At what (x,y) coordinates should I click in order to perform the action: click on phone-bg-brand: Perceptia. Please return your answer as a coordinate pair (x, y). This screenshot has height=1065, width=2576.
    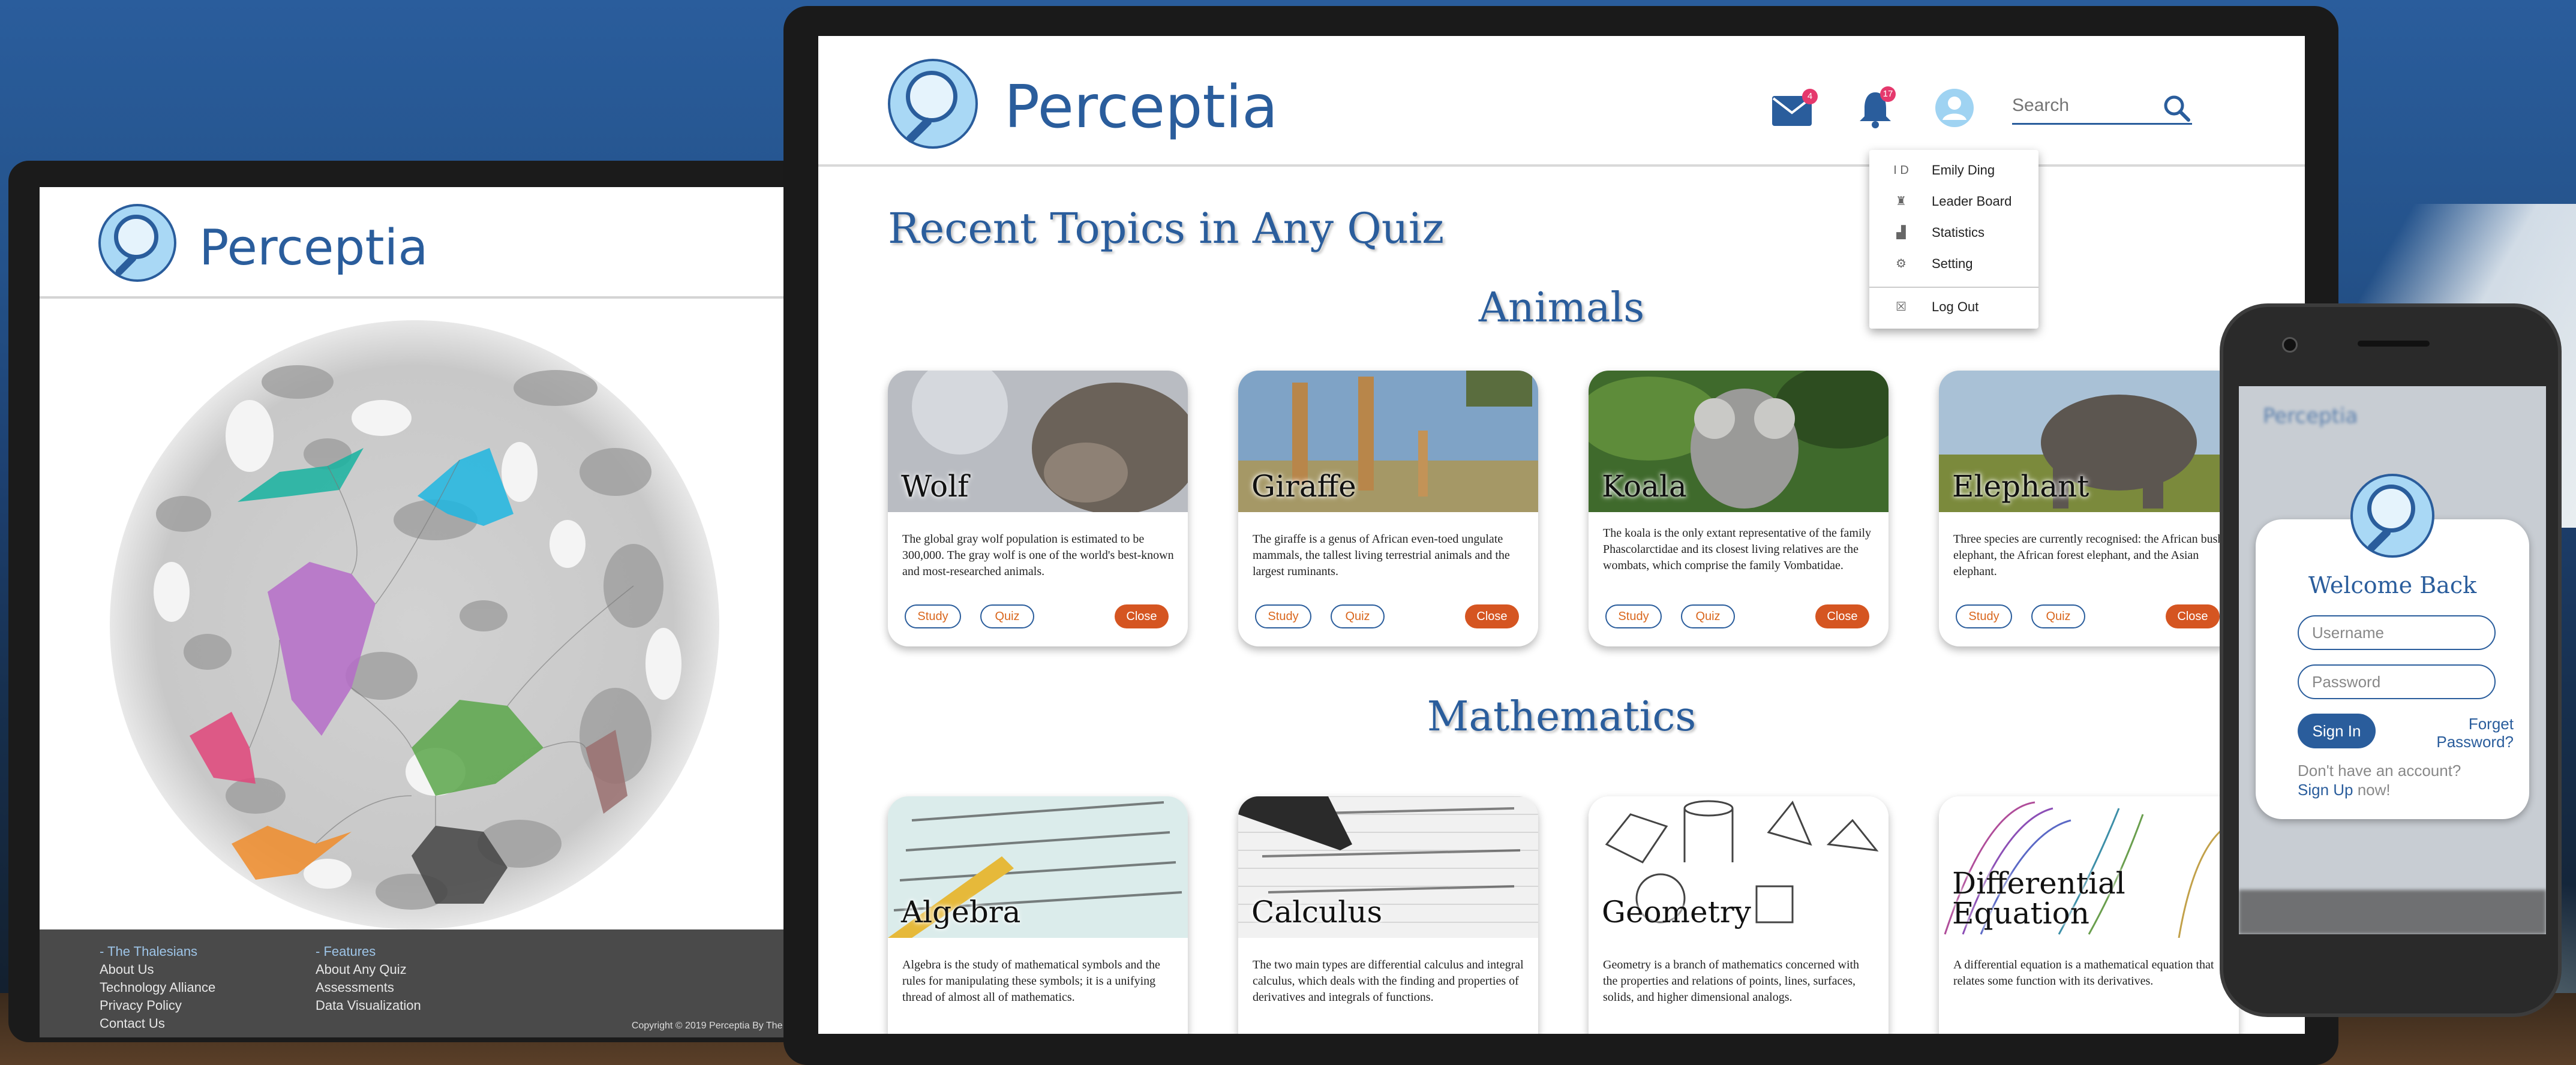
    Looking at the image, I should click on (2310, 416).